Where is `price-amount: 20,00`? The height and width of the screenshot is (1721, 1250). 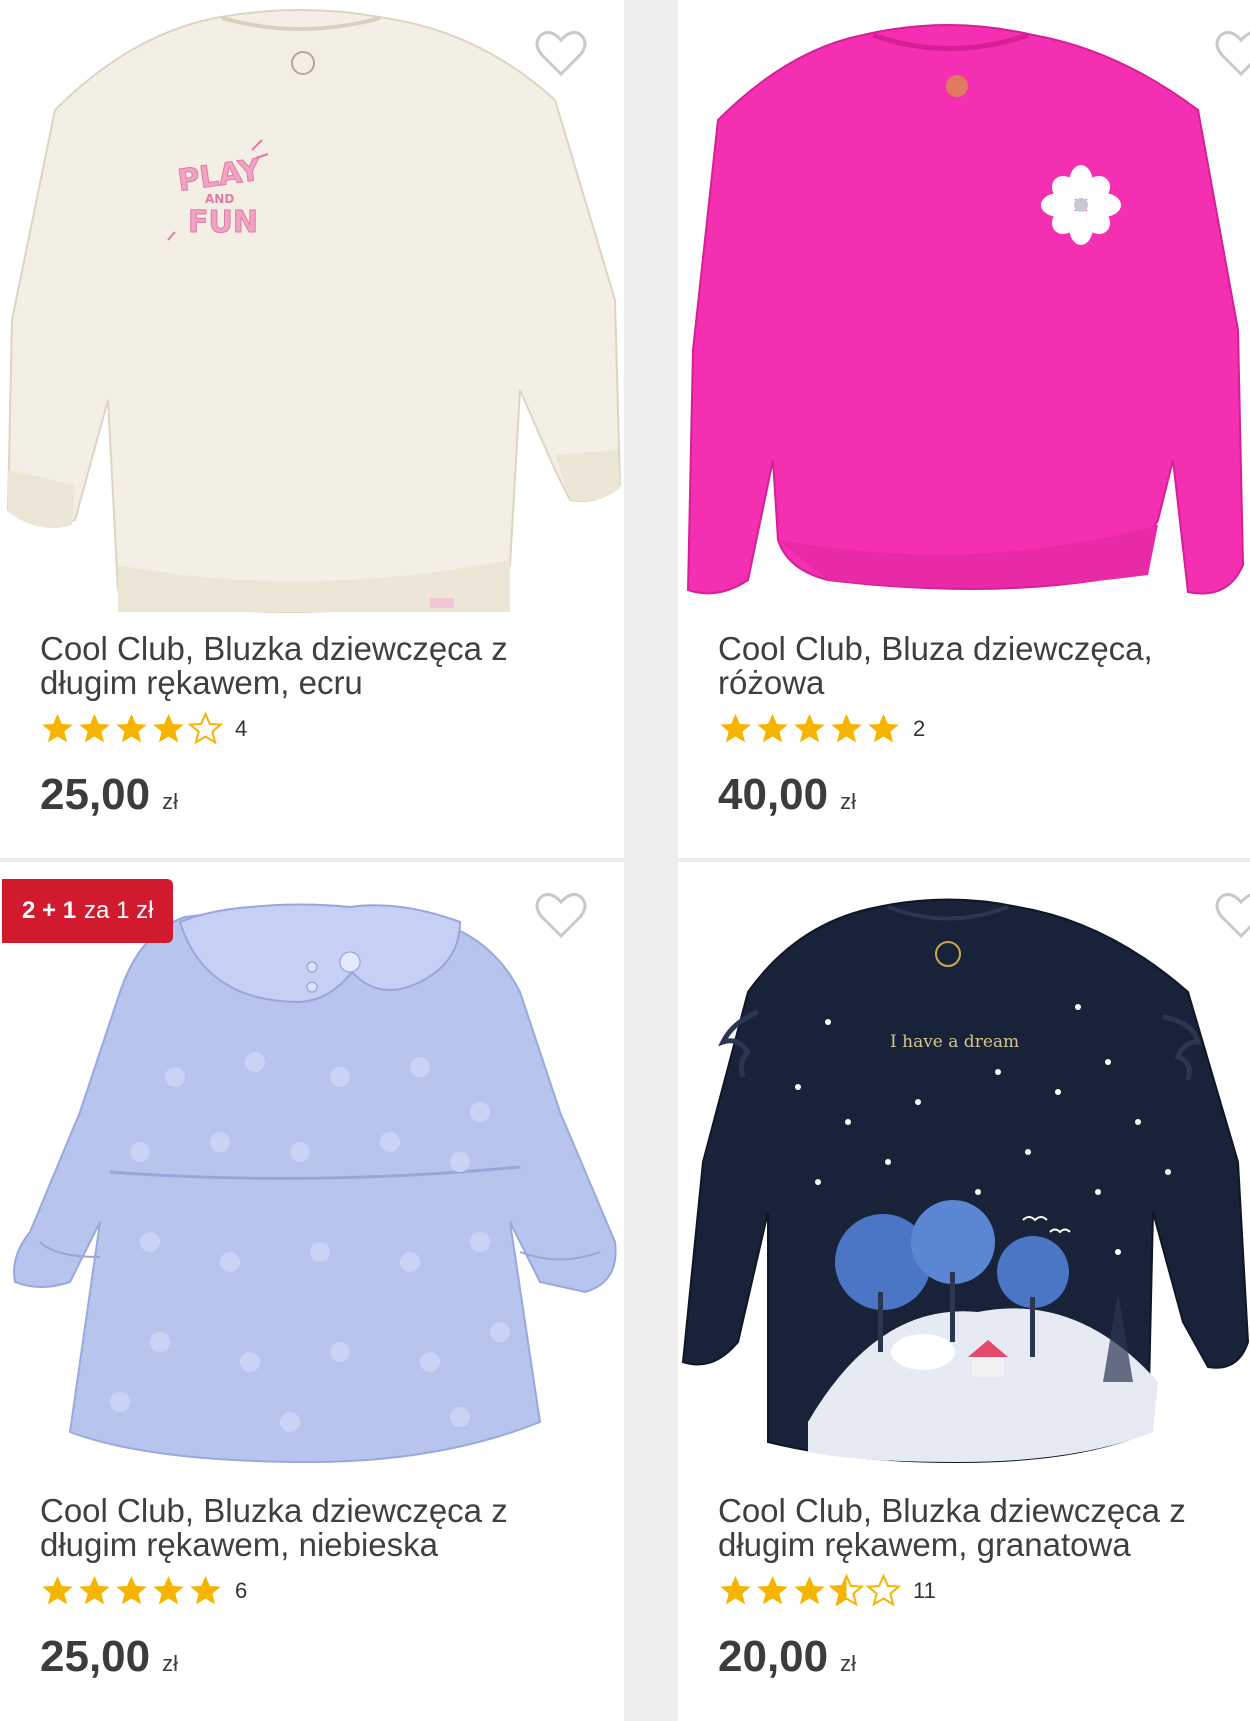 price-amount: 20,00 is located at coordinates (773, 1656).